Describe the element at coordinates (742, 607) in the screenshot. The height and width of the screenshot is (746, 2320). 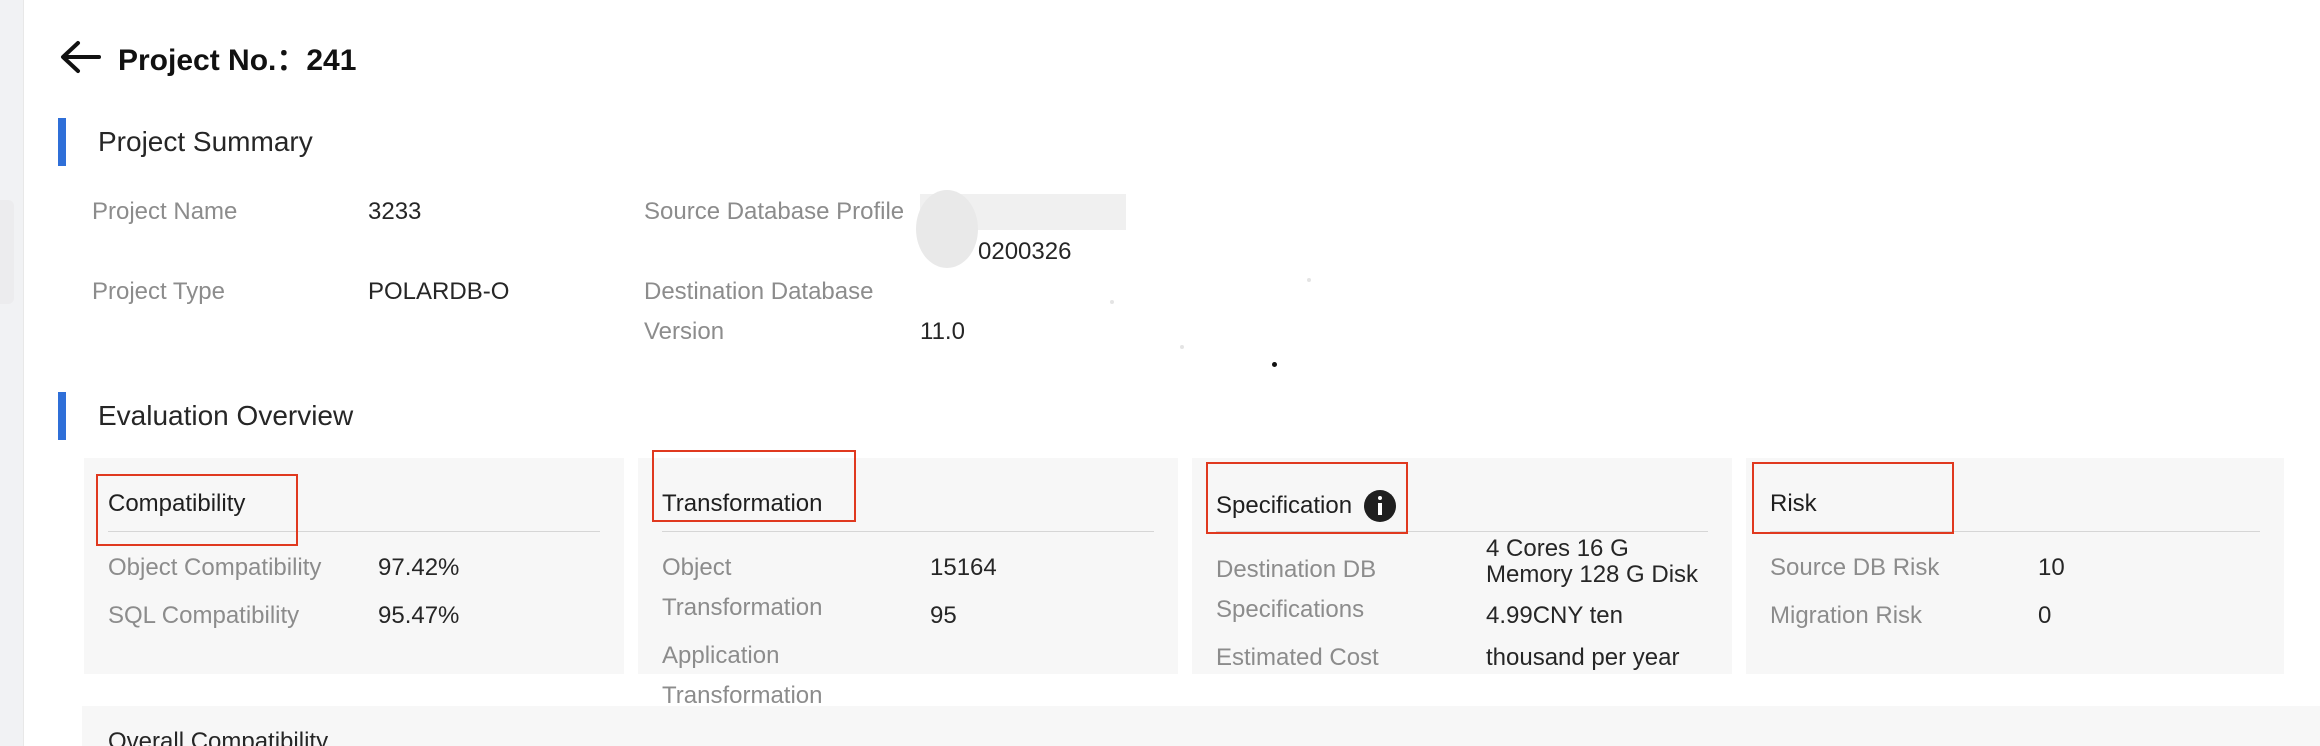
I see `object-transformation-label-line2: Transformation` at that location.